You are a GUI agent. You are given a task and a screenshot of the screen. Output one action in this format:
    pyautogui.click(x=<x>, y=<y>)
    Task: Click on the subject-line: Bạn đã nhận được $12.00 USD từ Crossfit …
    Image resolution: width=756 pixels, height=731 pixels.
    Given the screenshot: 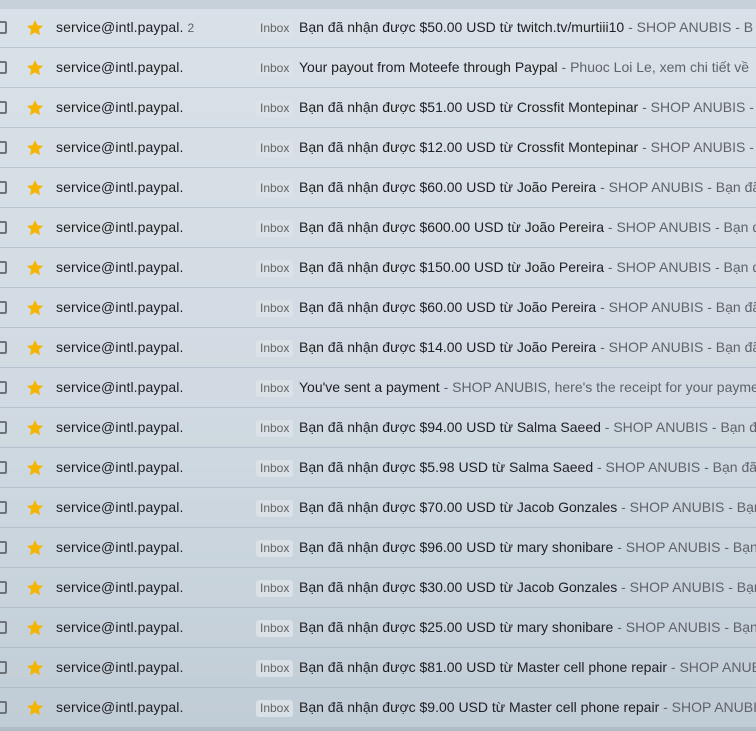 What is the action you would take?
    pyautogui.click(x=526, y=147)
    